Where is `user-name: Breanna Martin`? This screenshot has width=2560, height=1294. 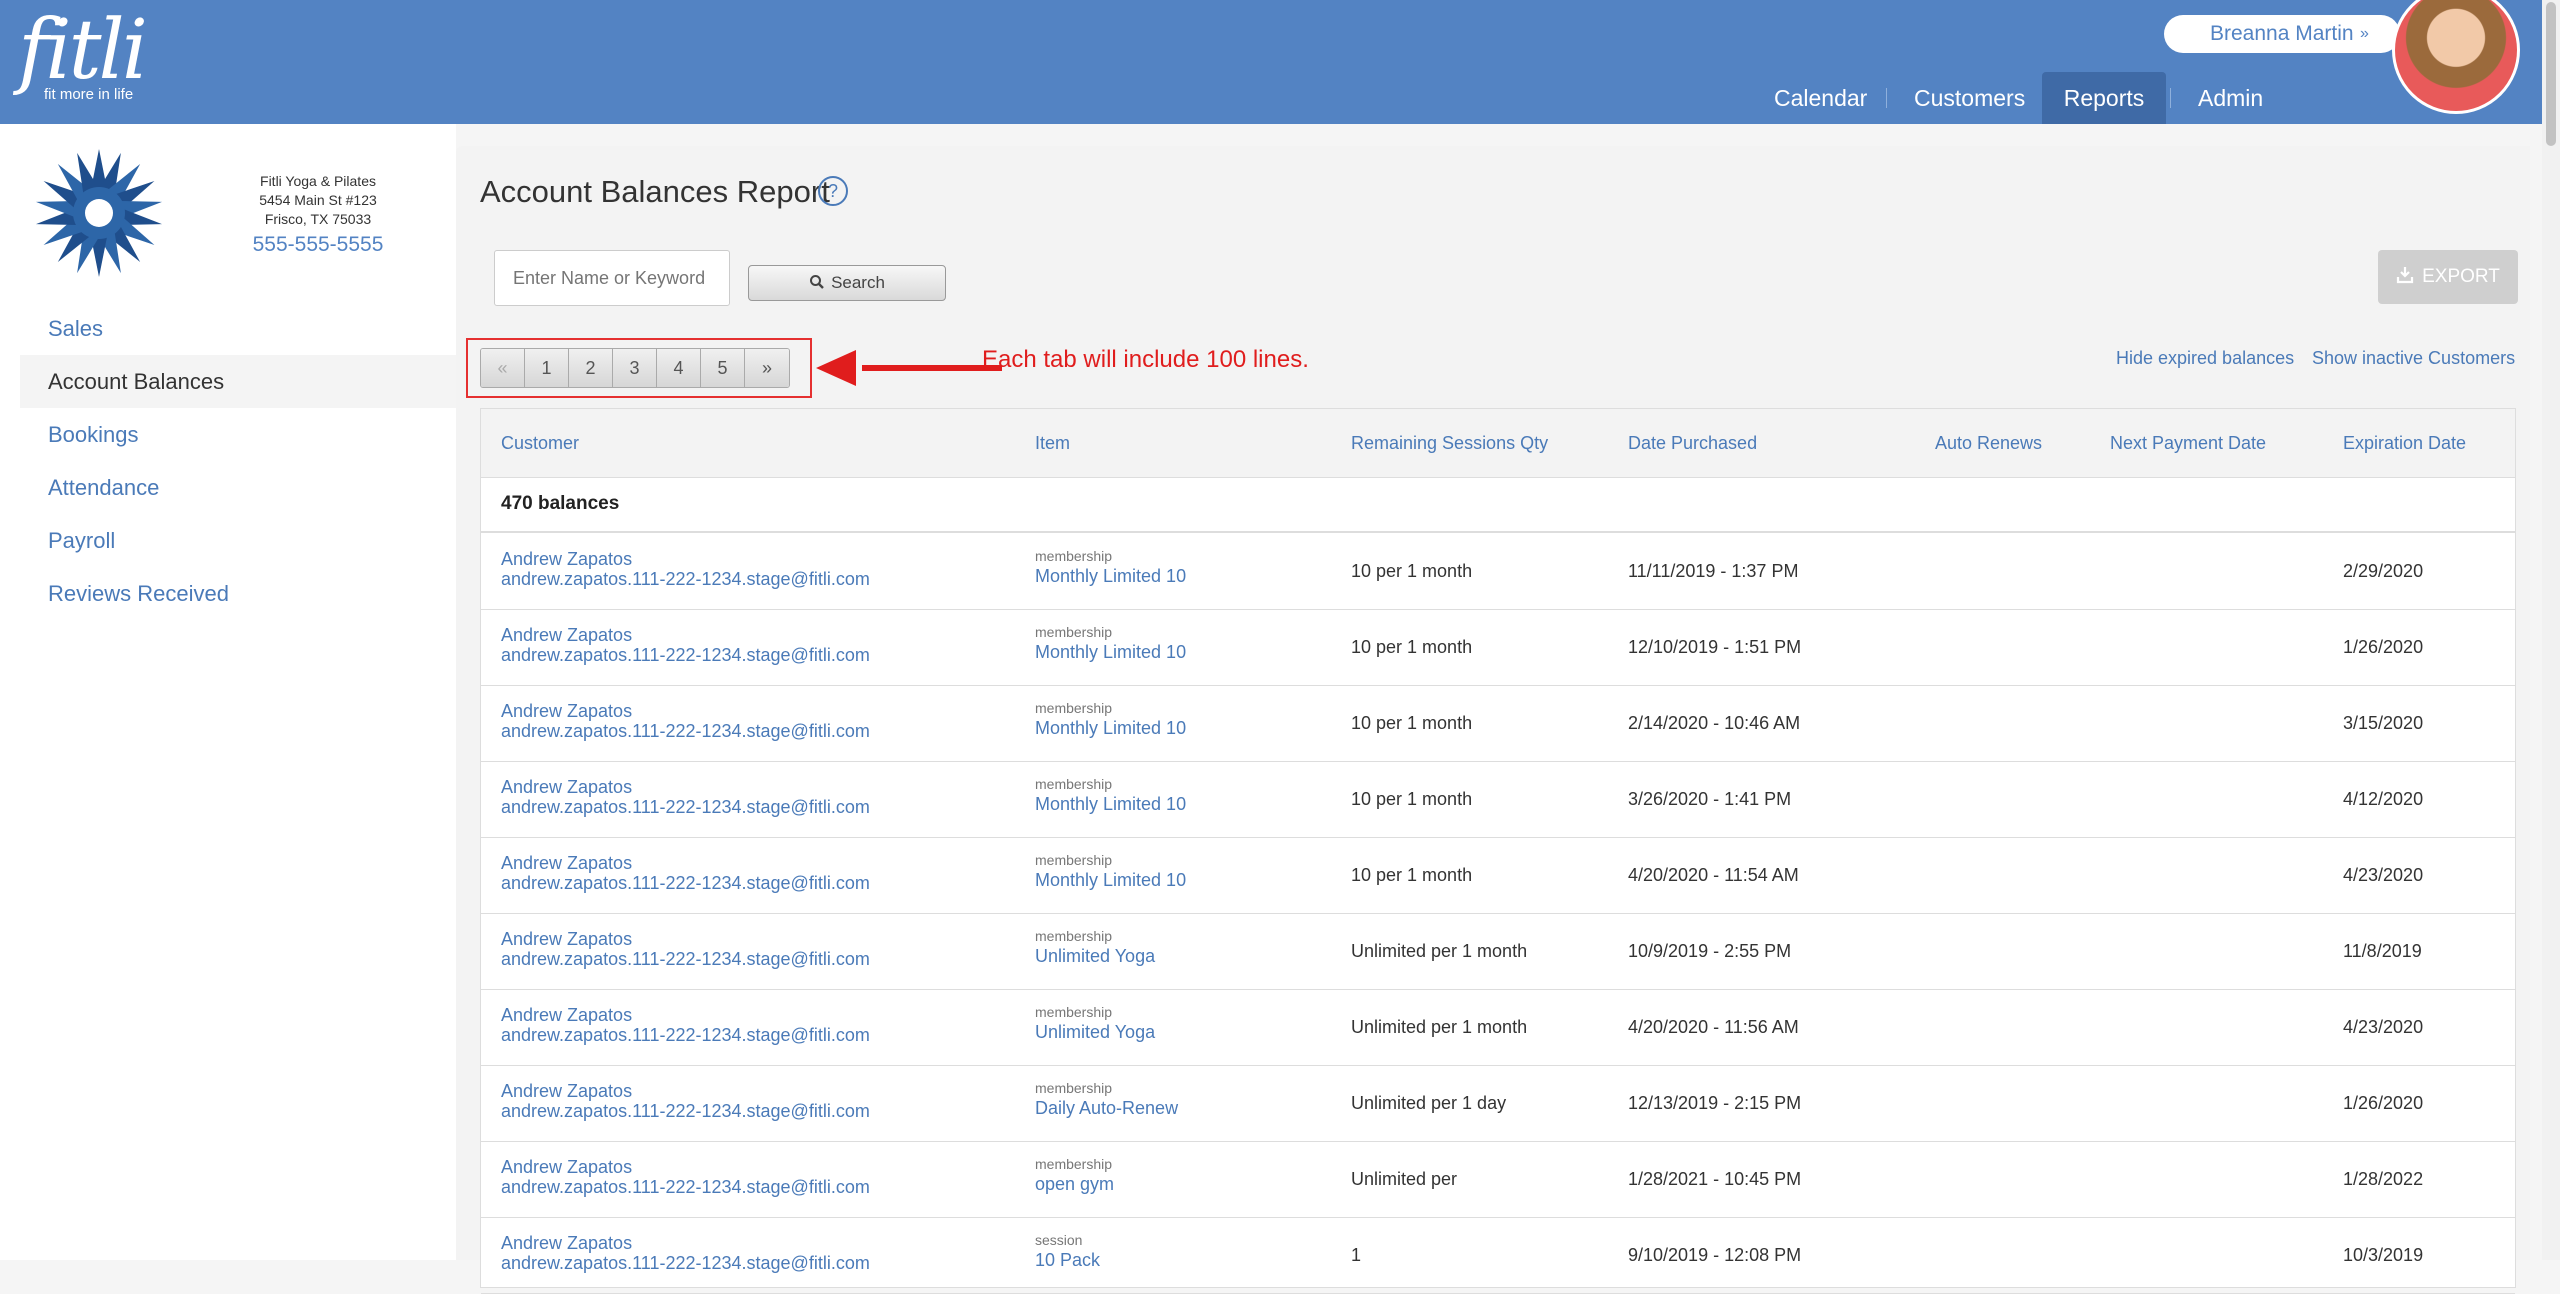 user-name: Breanna Martin is located at coordinates (2282, 33).